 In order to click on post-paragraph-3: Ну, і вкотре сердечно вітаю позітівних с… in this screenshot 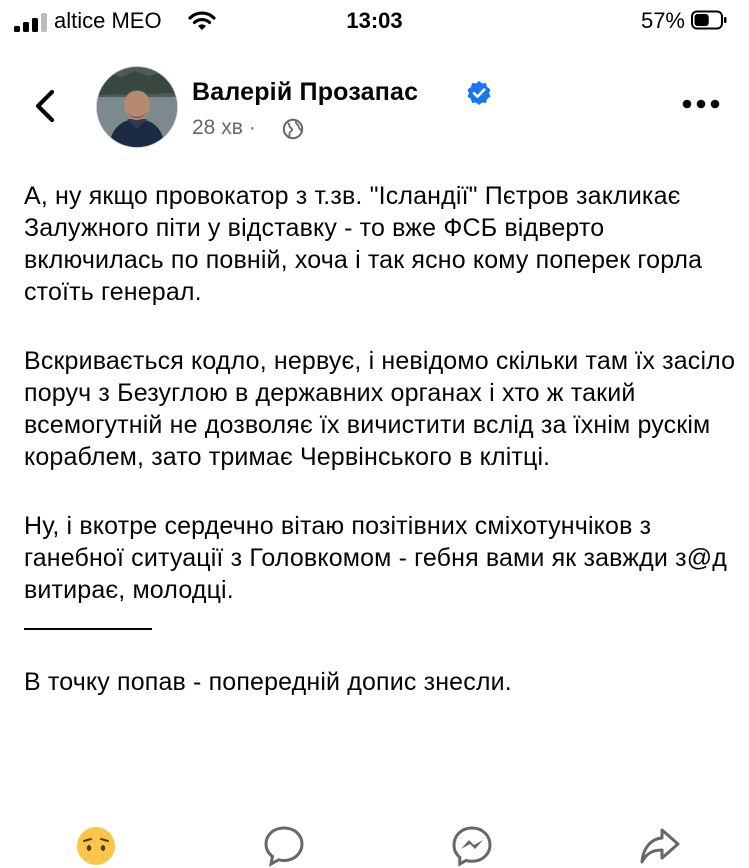, I will do `click(375, 558)`.